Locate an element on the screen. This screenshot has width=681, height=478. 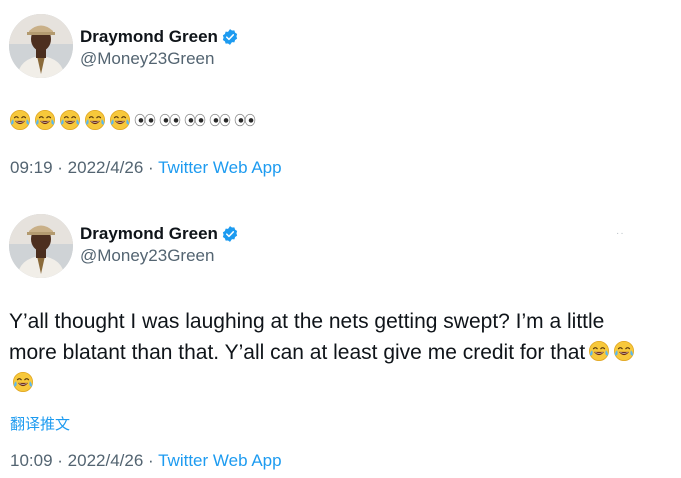
translate-tweet-link: 翻译推文 is located at coordinates (40, 423).